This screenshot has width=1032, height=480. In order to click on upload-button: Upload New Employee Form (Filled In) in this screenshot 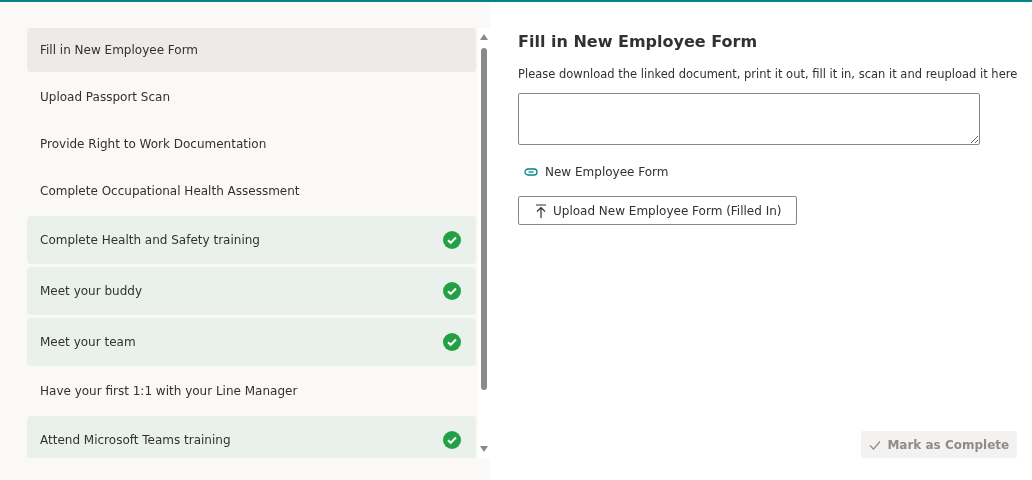, I will do `click(657, 210)`.